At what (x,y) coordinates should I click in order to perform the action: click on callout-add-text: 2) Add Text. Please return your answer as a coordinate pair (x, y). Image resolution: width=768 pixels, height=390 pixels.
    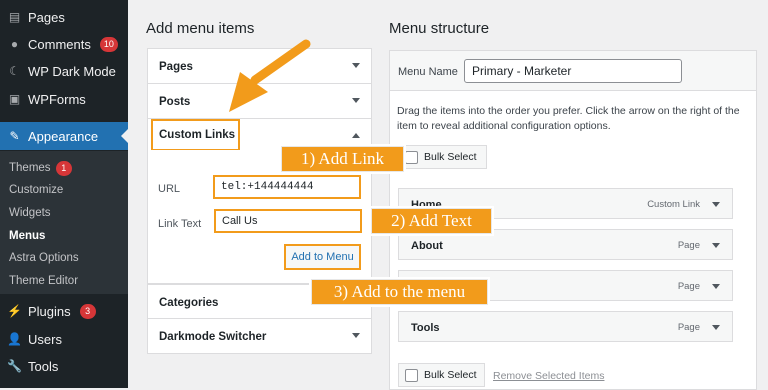
    Looking at the image, I should click on (431, 221).